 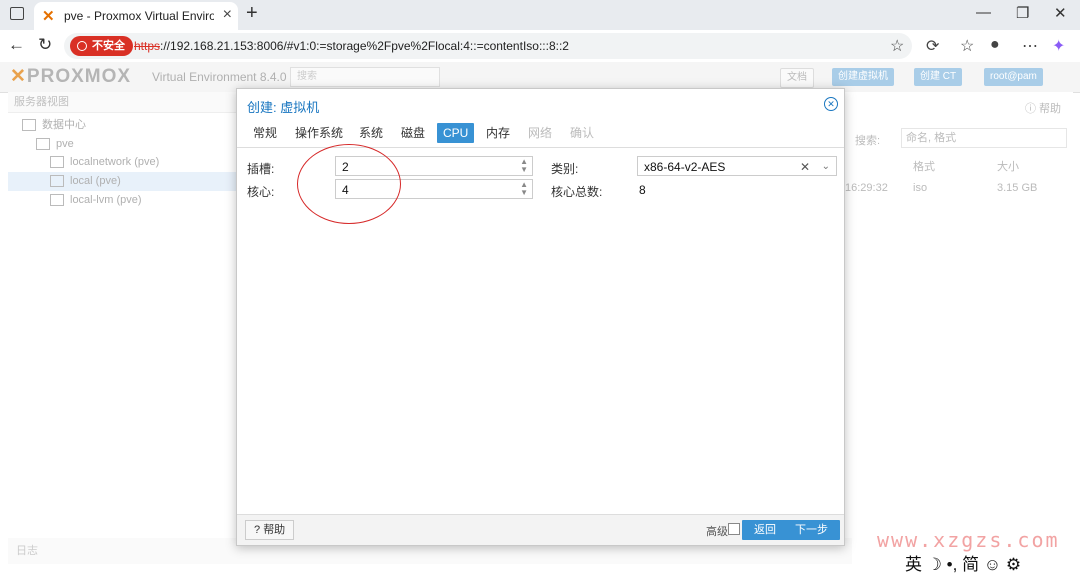 I want to click on search-label: 搜索:, so click(x=868, y=141).